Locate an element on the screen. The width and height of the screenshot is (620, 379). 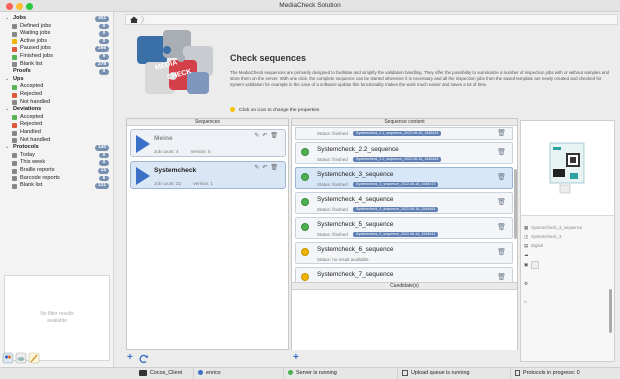
sidebar-item-5: Finished jobs 5 is located at coordinates (57, 57).